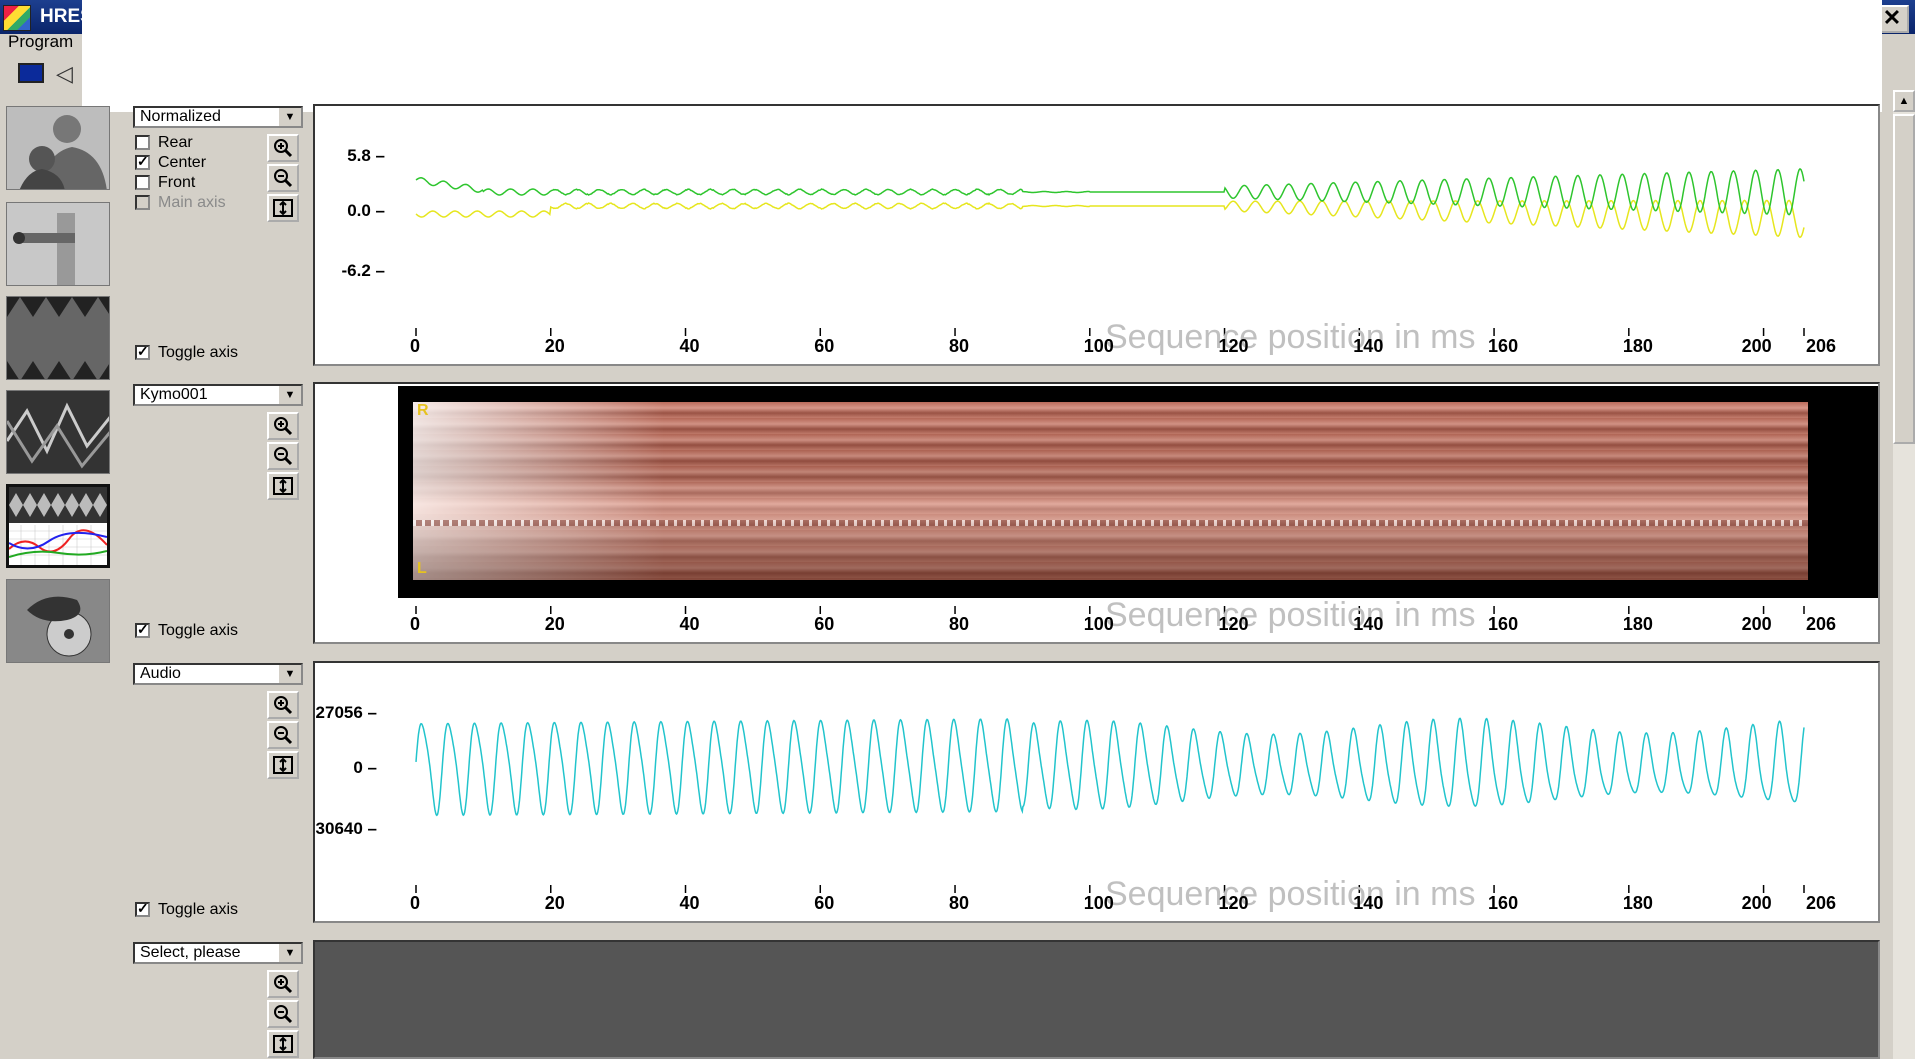 The height and width of the screenshot is (1059, 1915). Describe the element at coordinates (182, 162) in the screenshot. I see `checkbox-label: Center` at that location.